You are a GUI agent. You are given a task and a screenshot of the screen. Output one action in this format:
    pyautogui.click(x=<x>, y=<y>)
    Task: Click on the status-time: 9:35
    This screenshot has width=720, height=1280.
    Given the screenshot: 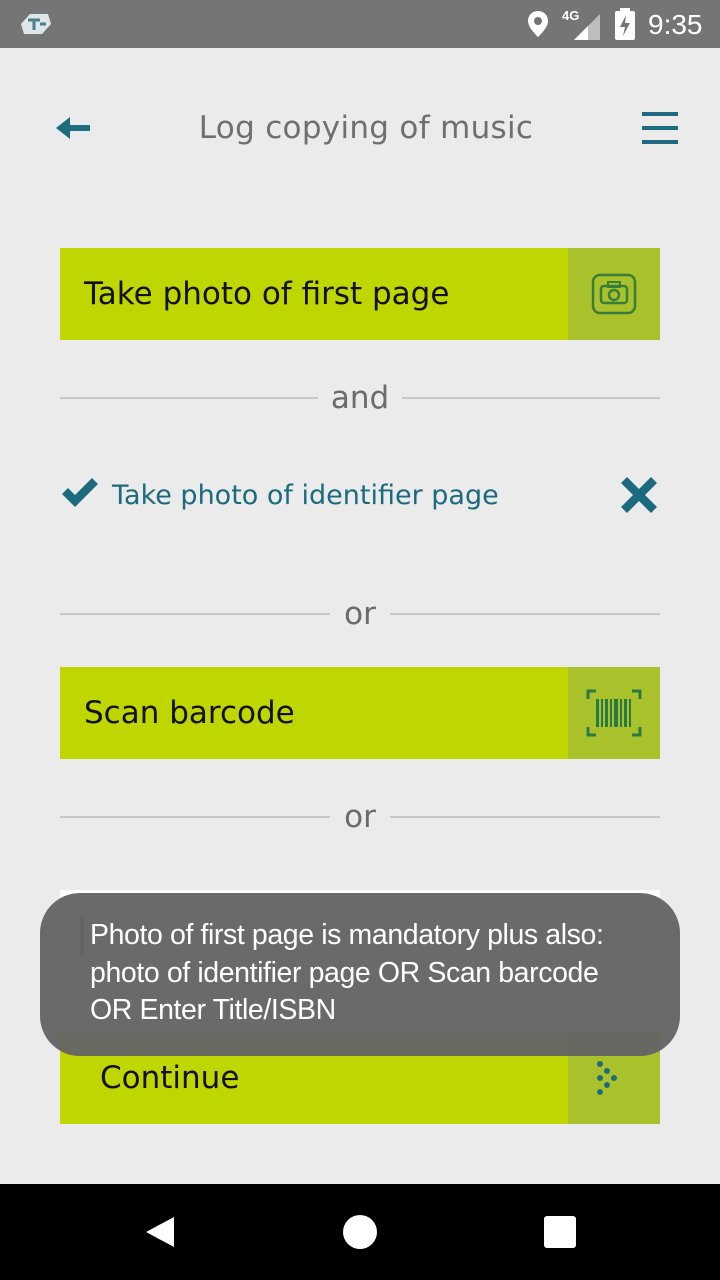 What is the action you would take?
    pyautogui.click(x=675, y=24)
    